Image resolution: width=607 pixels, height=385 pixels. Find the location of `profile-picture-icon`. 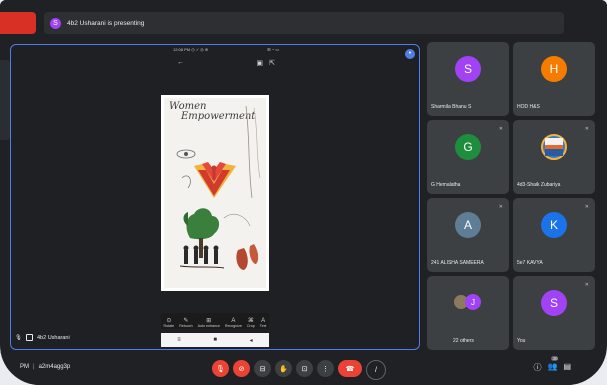

profile-picture-icon is located at coordinates (554, 147).